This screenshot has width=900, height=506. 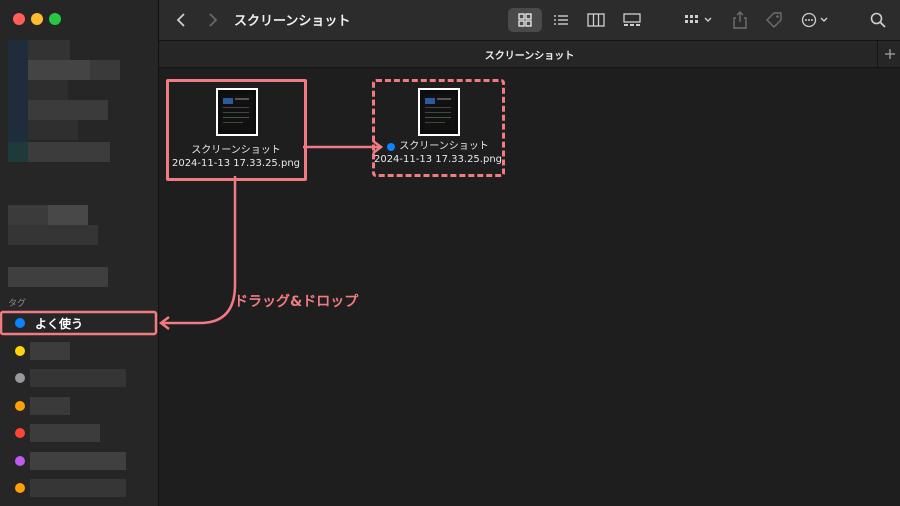 I want to click on curved-arrow, so click(x=197, y=253).